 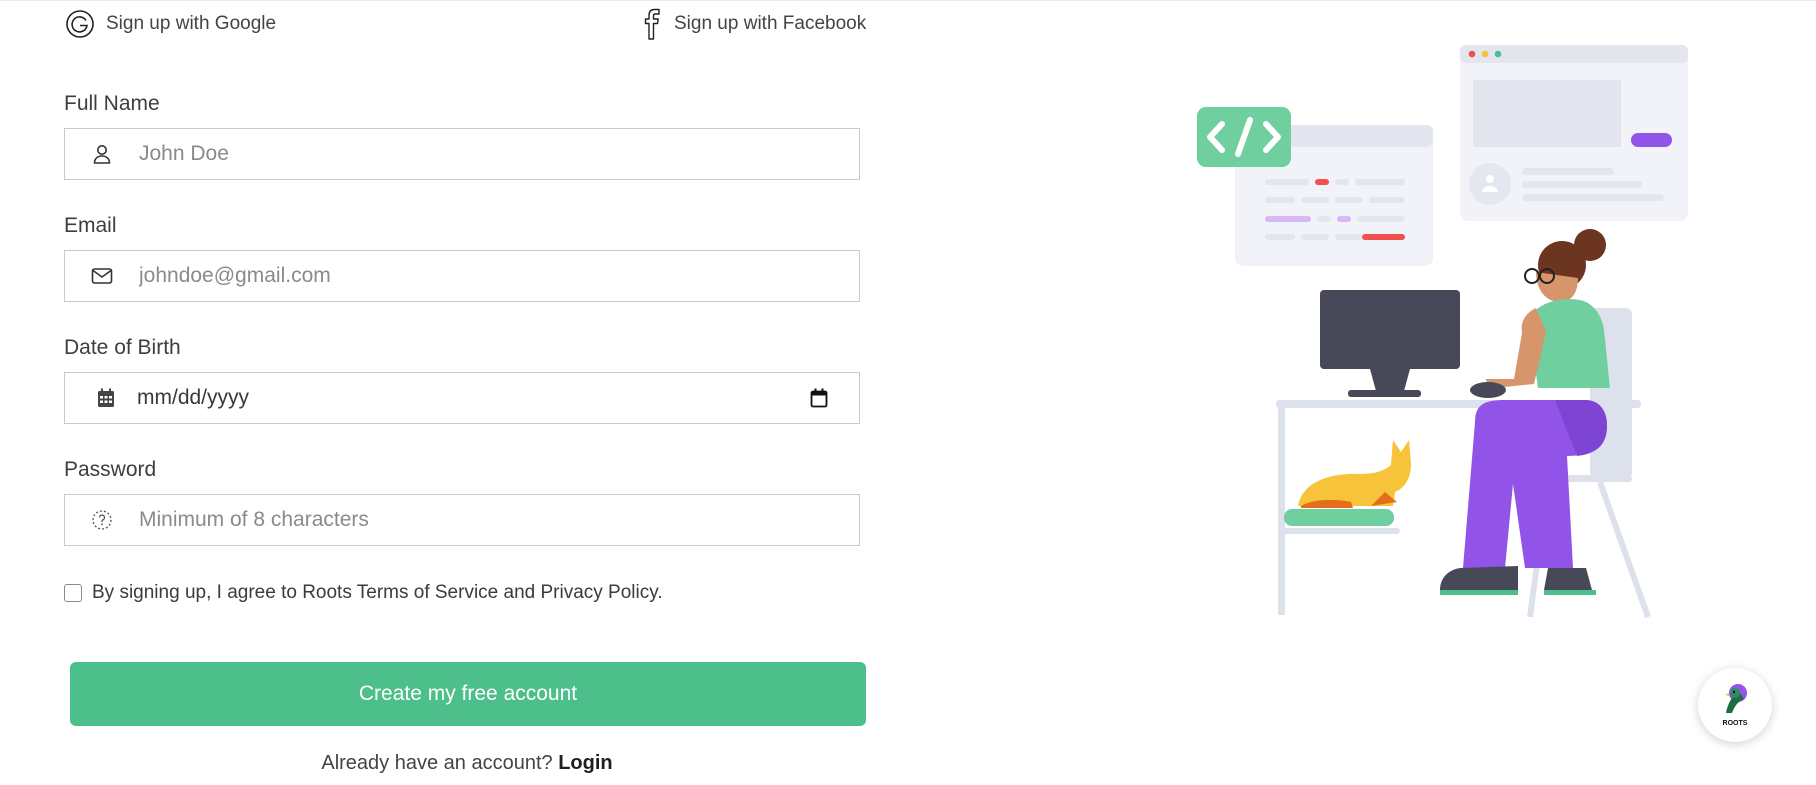 I want to click on full-name-field, so click(x=462, y=154).